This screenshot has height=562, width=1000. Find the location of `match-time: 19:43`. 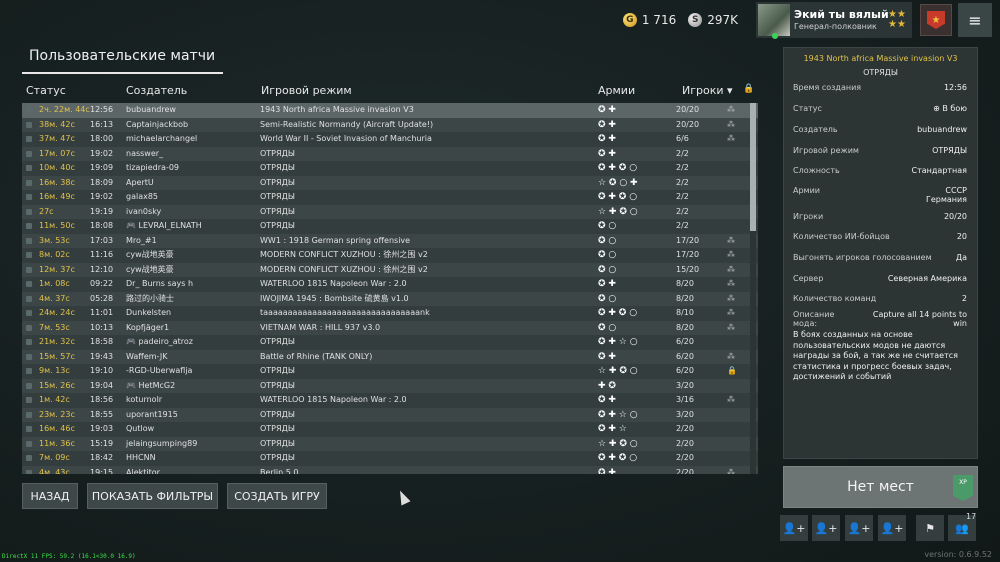

match-time: 19:43 is located at coordinates (102, 356).